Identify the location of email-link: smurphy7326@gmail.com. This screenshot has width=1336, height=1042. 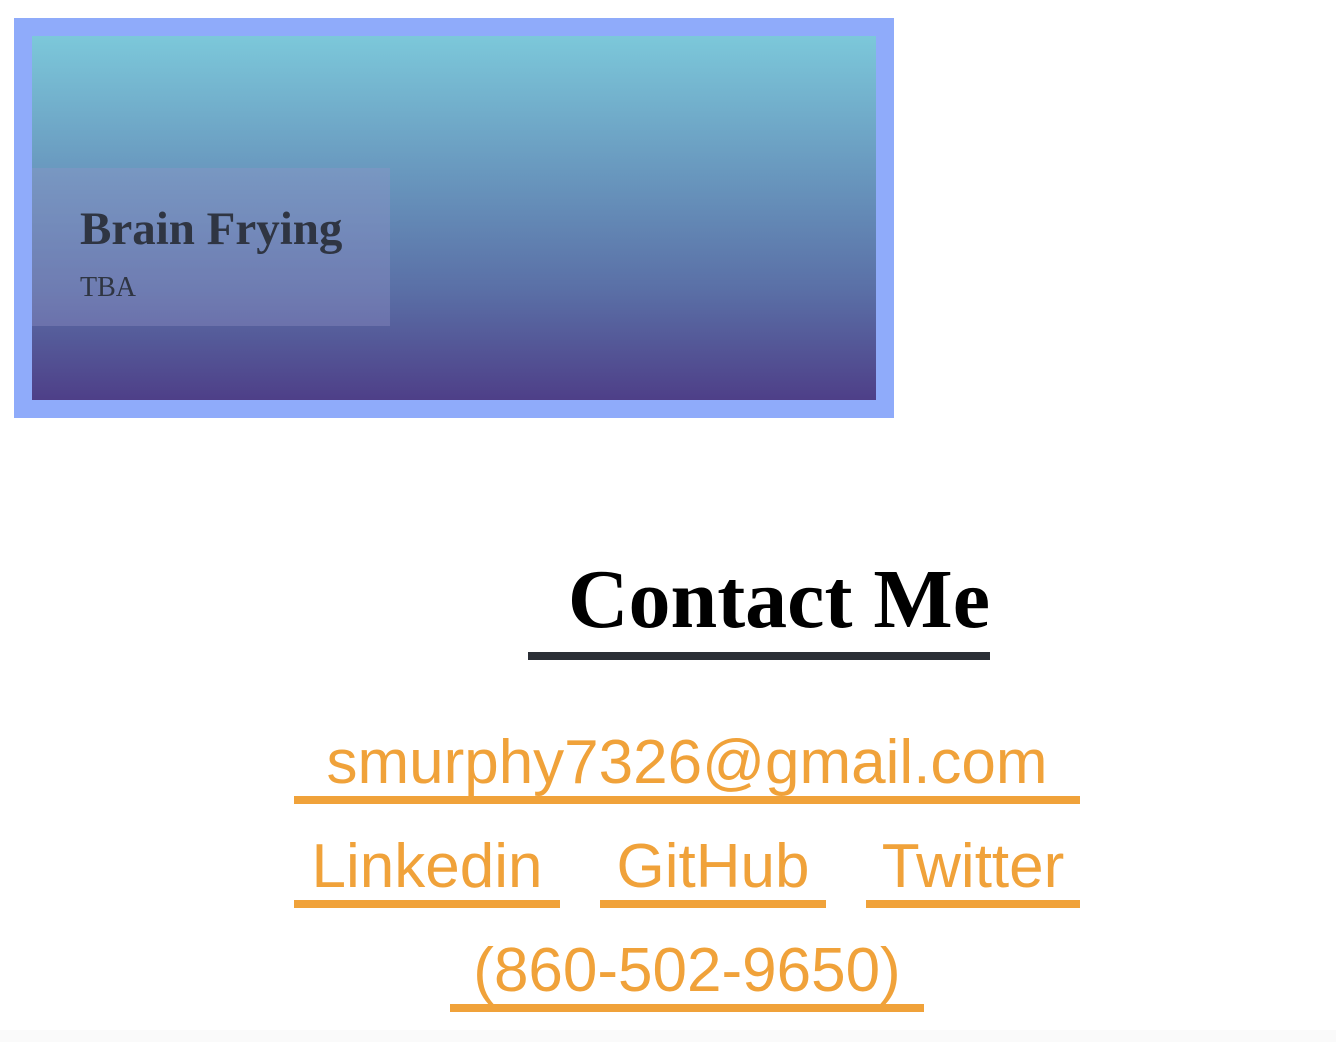
(687, 764).